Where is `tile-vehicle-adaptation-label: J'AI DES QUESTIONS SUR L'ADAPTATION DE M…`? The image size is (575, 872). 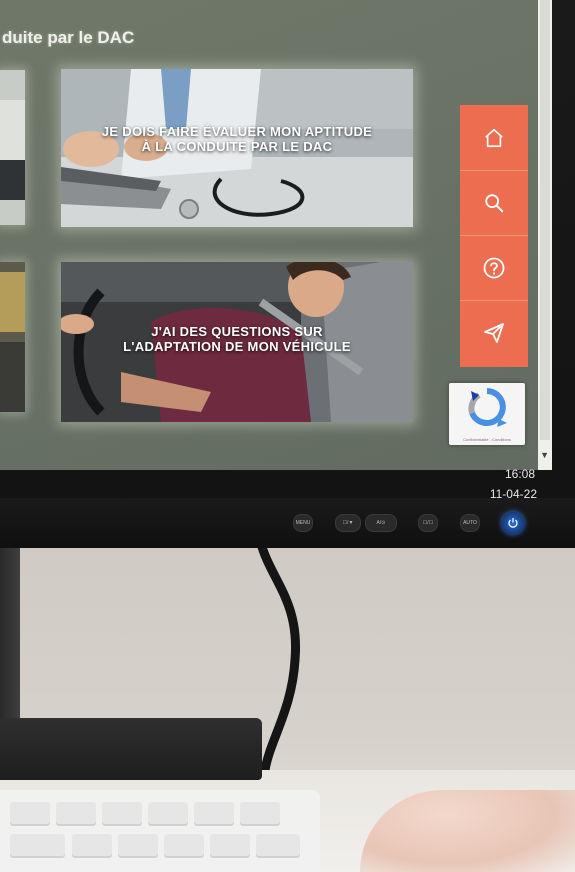 tile-vehicle-adaptation-label: J'AI DES QUESTIONS SUR L'ADAPTATION DE M… is located at coordinates (237, 339).